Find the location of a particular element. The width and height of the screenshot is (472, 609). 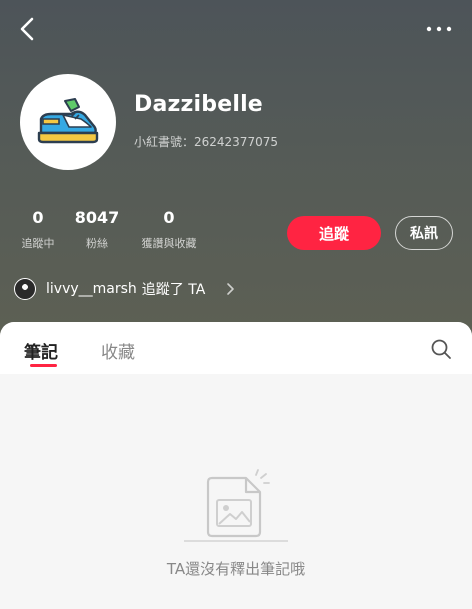

stat-label: 追蹤中 is located at coordinates (38, 243).